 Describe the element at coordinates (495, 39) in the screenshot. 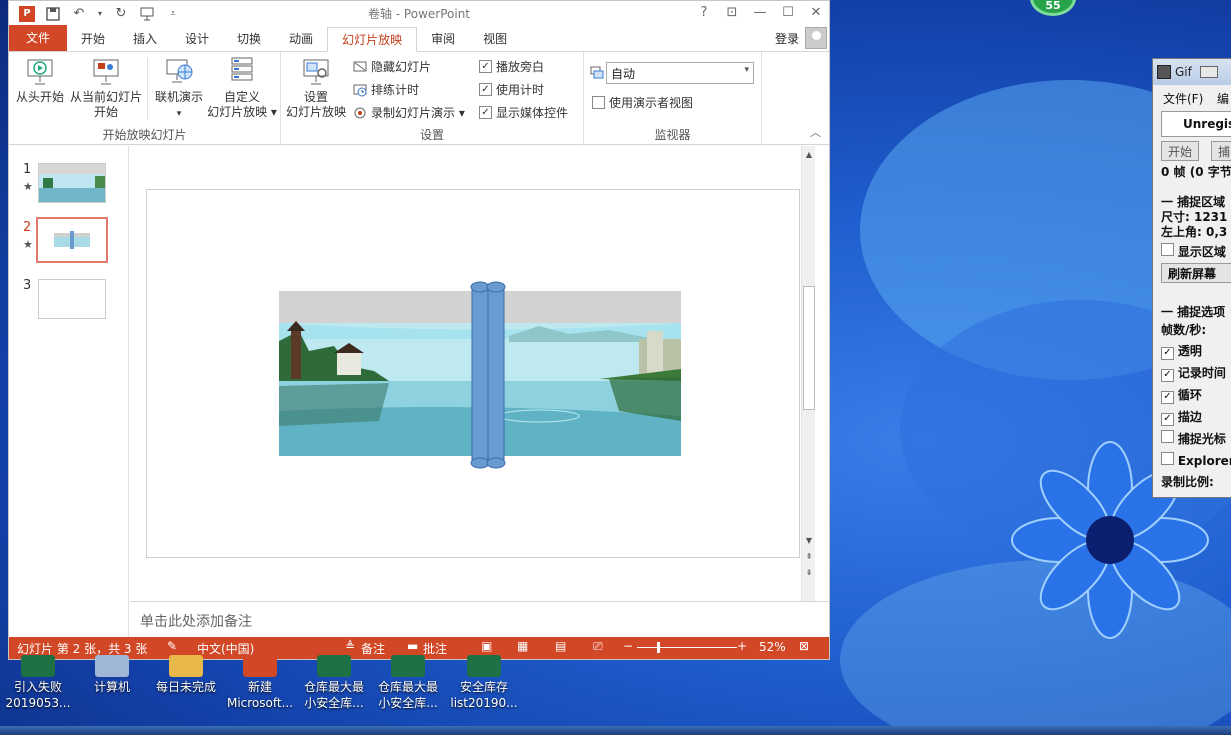

I see `tab-view: 视图` at that location.